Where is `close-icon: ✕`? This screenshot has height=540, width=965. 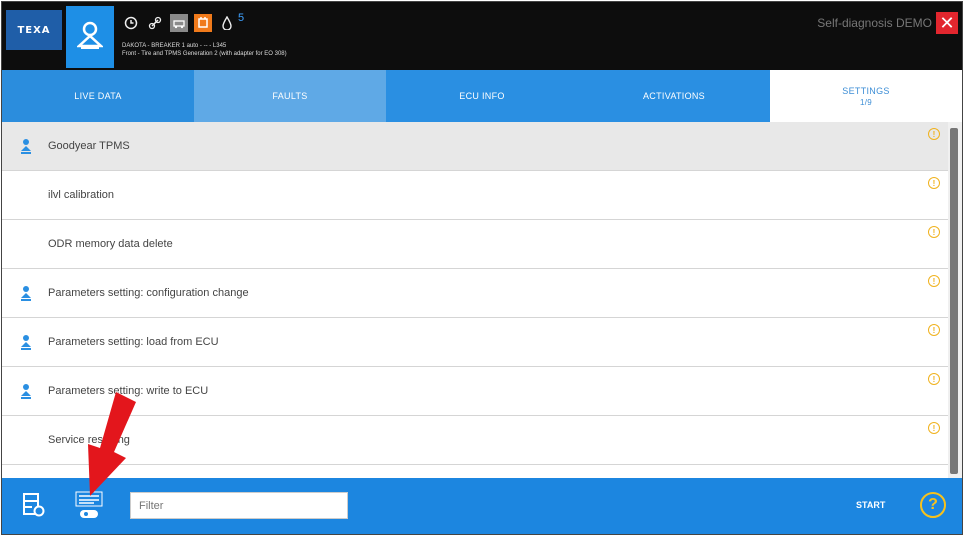
close-icon: ✕ is located at coordinates (947, 22).